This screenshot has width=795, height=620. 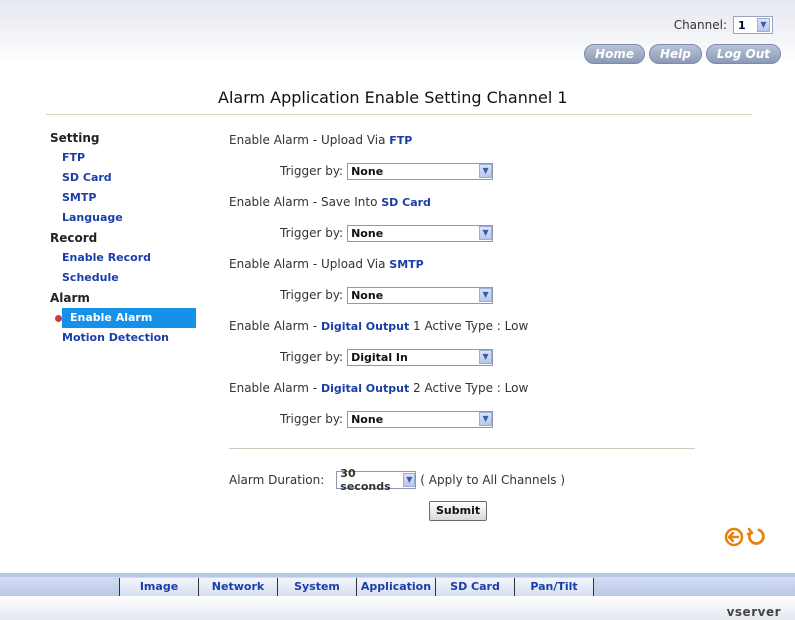 I want to click on alarm-row-label: Enable Alarm - Upload Via FTP, so click(x=464, y=140).